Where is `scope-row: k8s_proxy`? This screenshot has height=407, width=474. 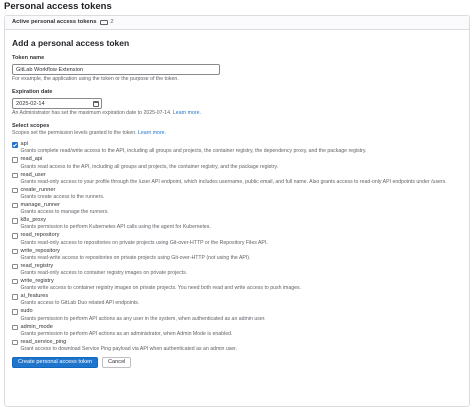 scope-row: k8s_proxy is located at coordinates (239, 220).